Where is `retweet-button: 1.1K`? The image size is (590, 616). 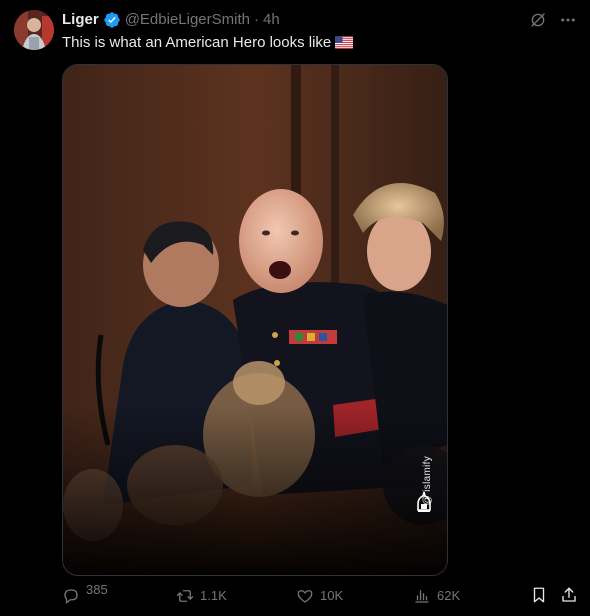
retweet-button: 1.1K is located at coordinates (201, 596).